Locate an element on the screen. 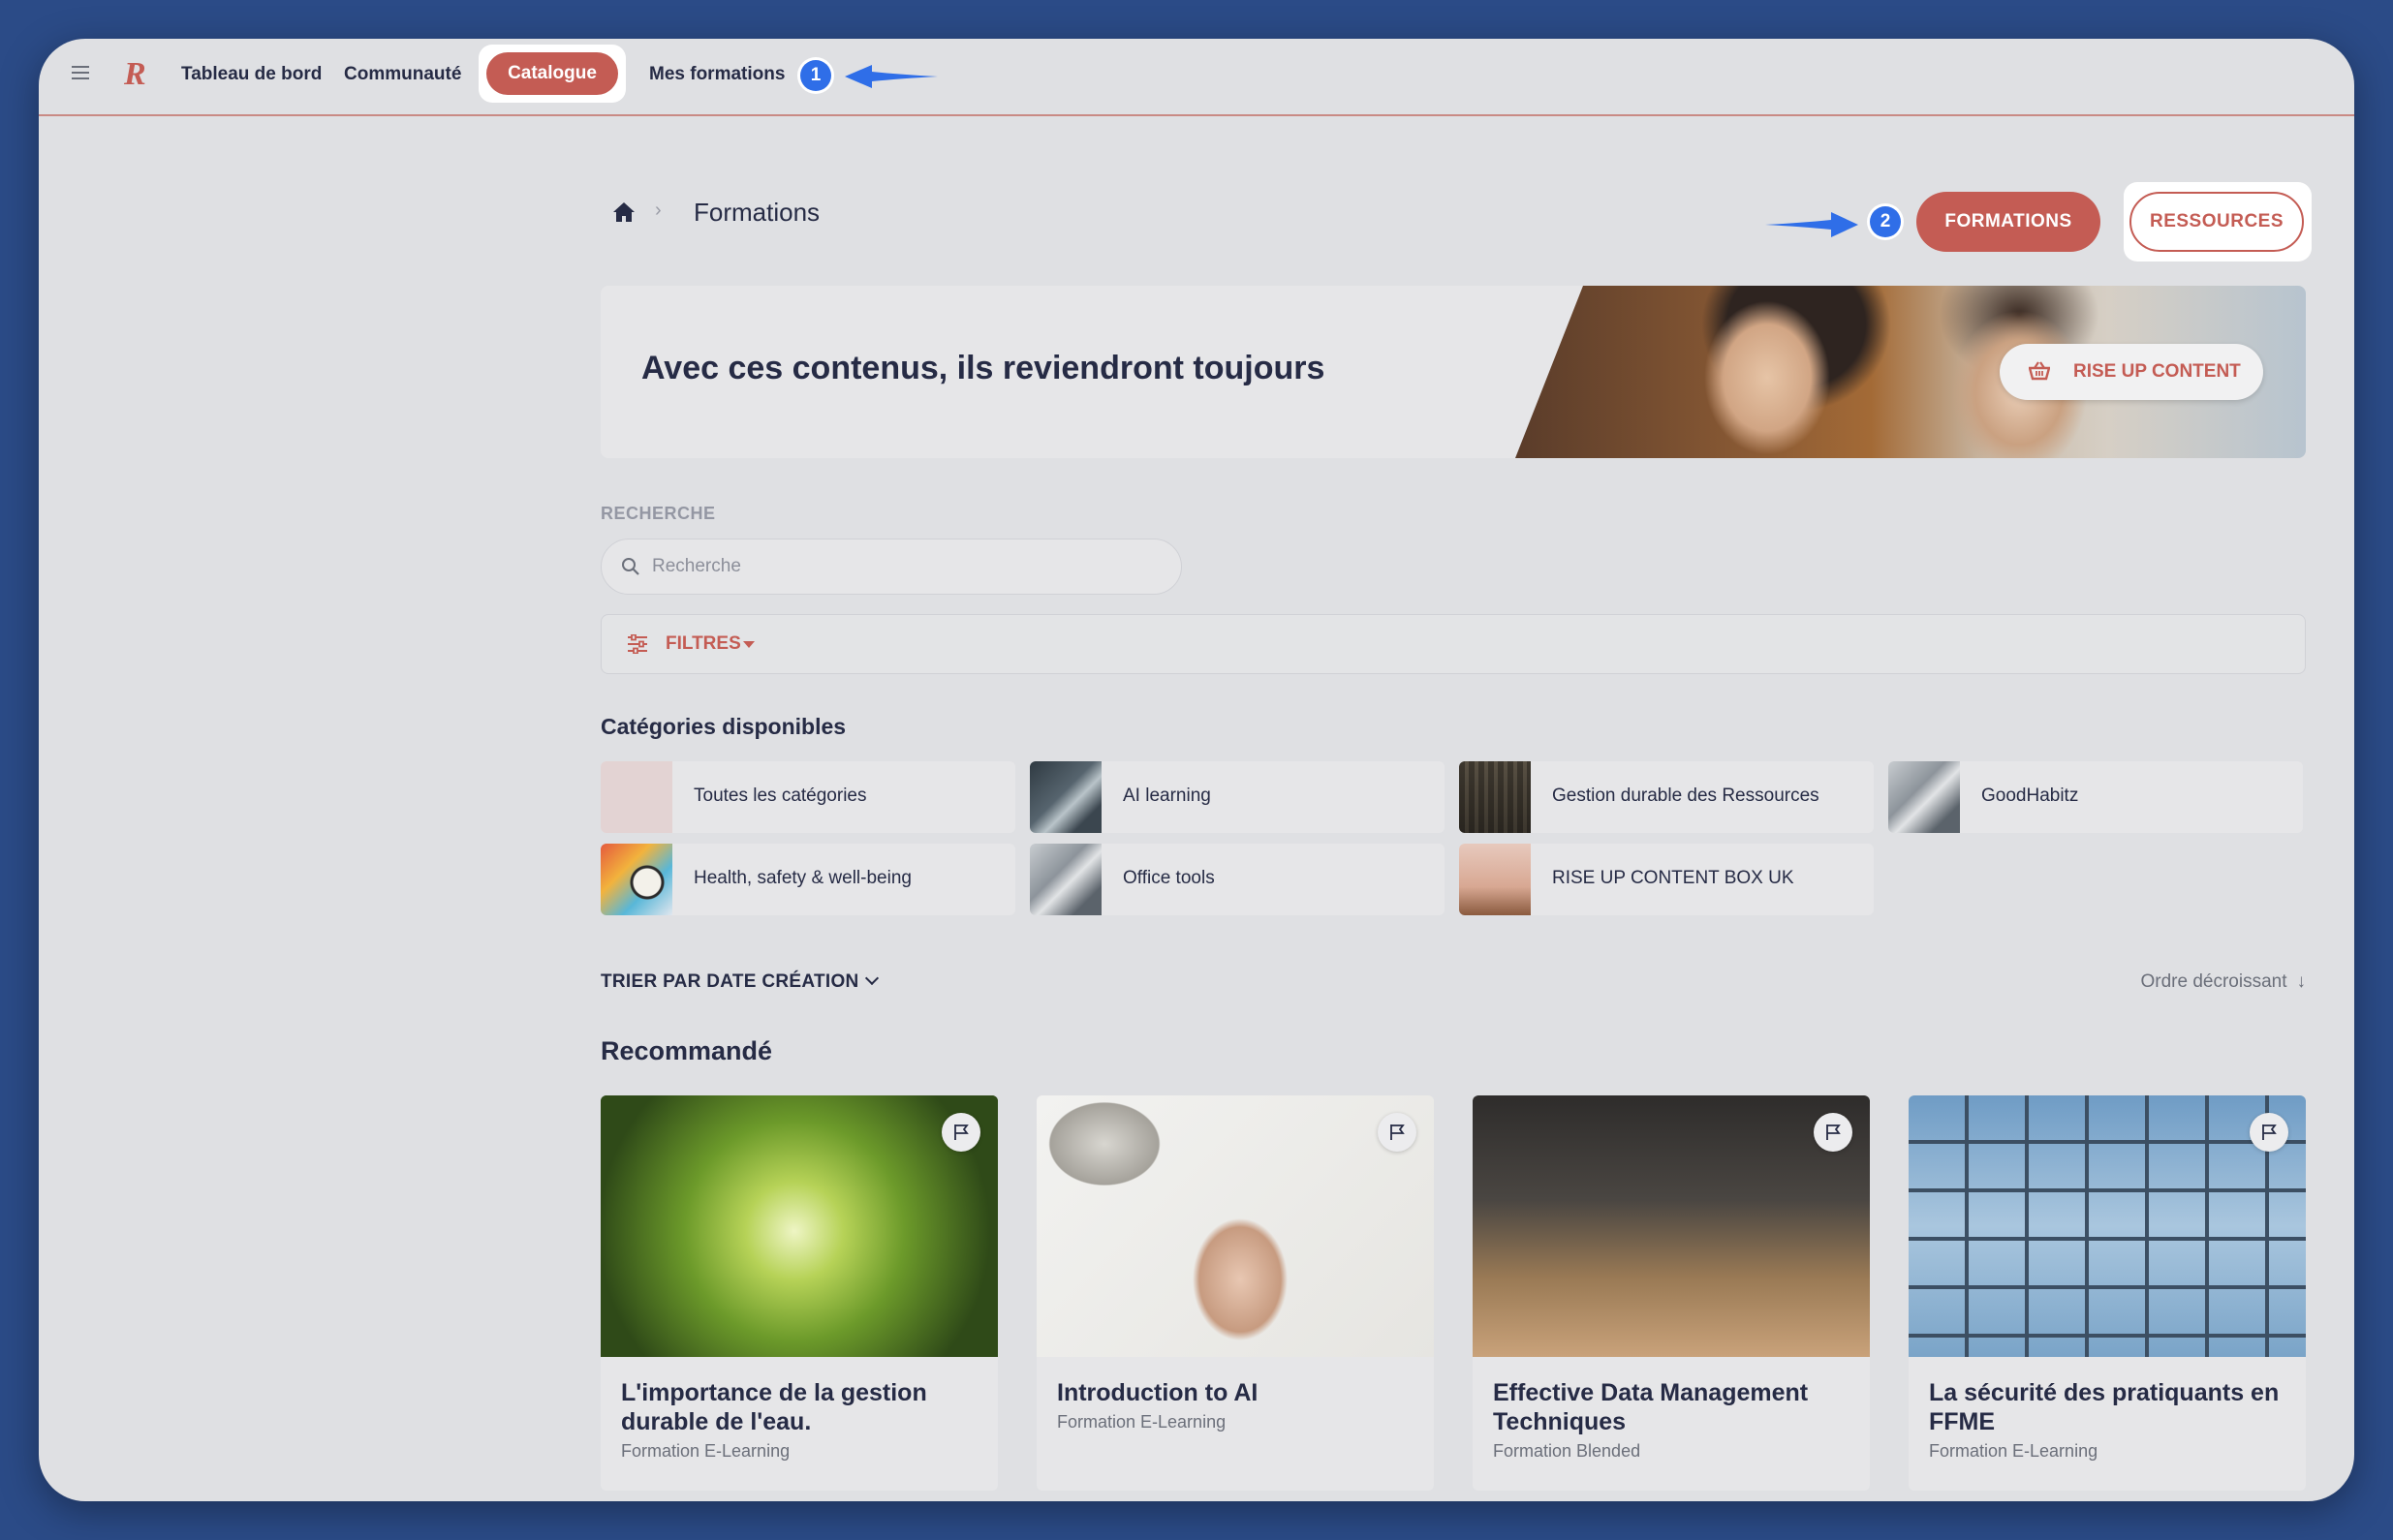 This screenshot has height=1540, width=2393. category-card: Office tools is located at coordinates (1237, 880).